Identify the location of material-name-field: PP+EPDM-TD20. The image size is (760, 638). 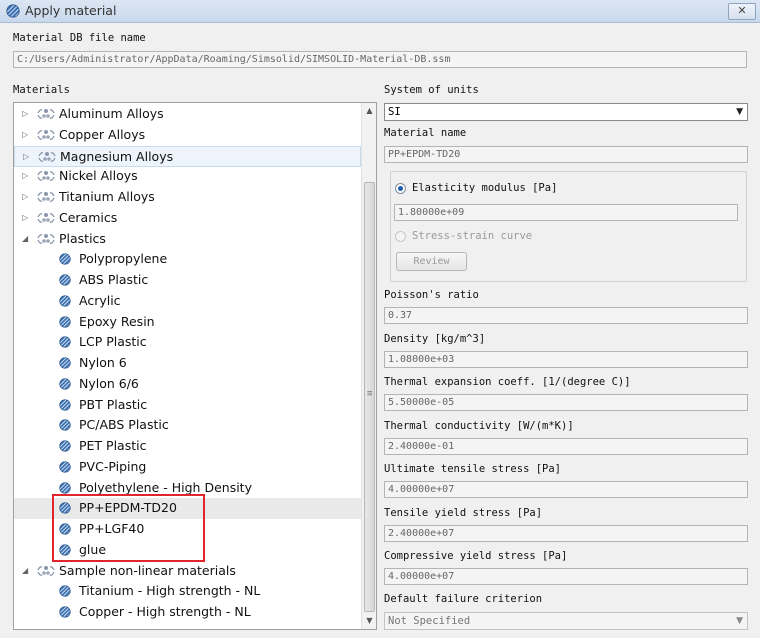
(566, 154).